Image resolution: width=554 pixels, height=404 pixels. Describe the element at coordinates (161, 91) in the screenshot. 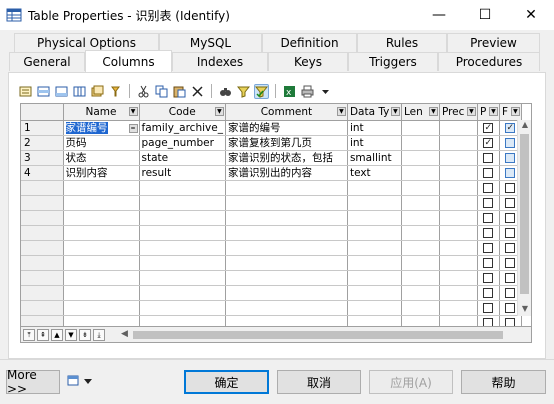

I see `copy-icon` at that location.